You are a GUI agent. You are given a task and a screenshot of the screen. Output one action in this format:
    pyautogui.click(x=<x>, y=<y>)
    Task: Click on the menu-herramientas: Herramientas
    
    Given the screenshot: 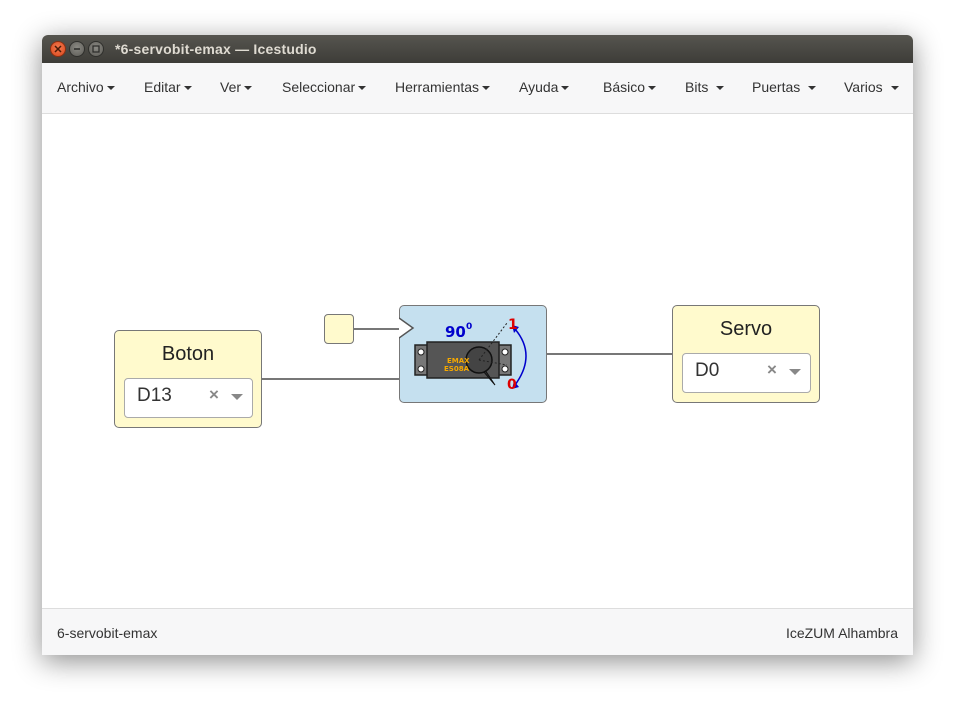 What is the action you would take?
    pyautogui.click(x=443, y=87)
    